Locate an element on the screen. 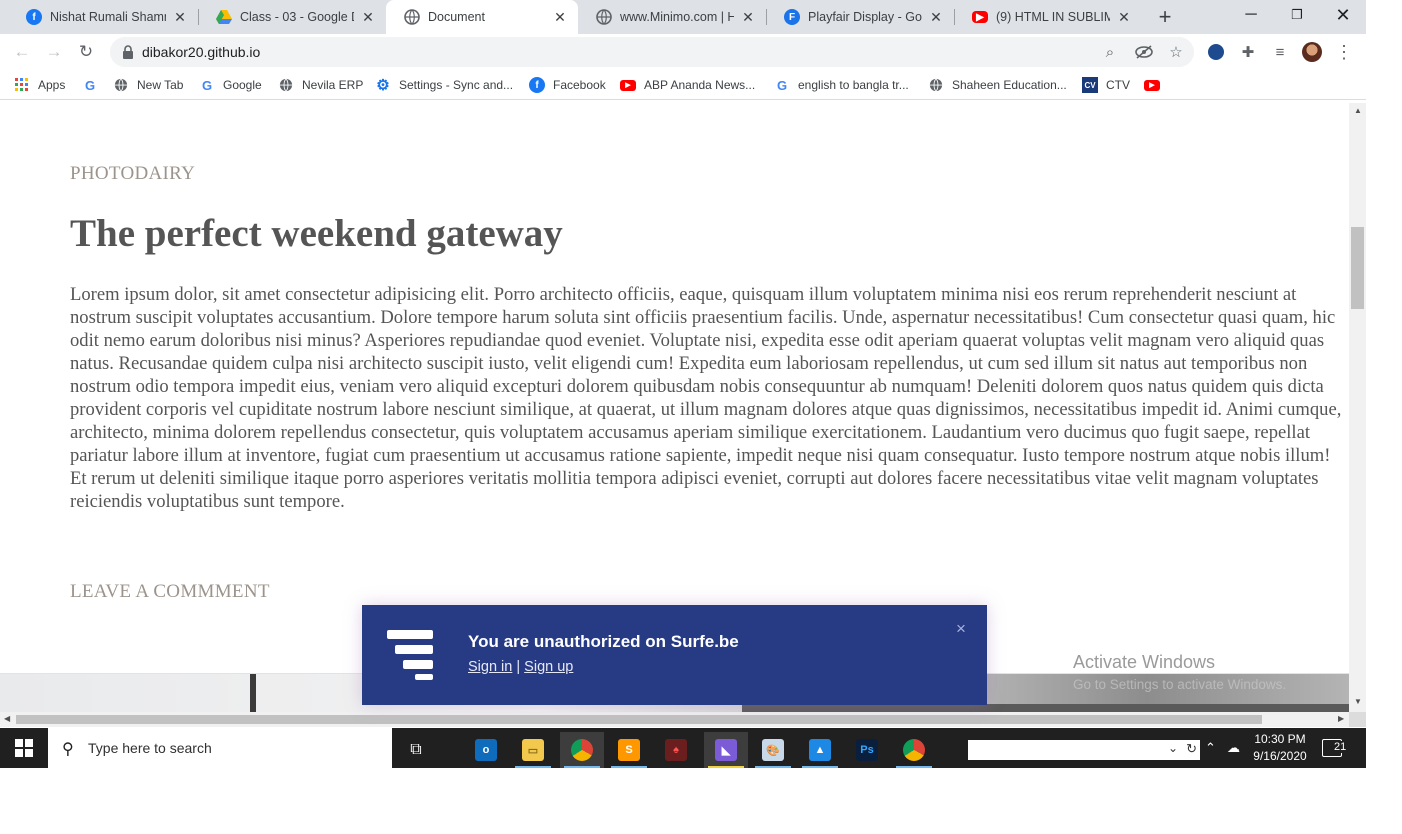 This screenshot has width=1402, height=834. notification-count: 21 is located at coordinates (1340, 747).